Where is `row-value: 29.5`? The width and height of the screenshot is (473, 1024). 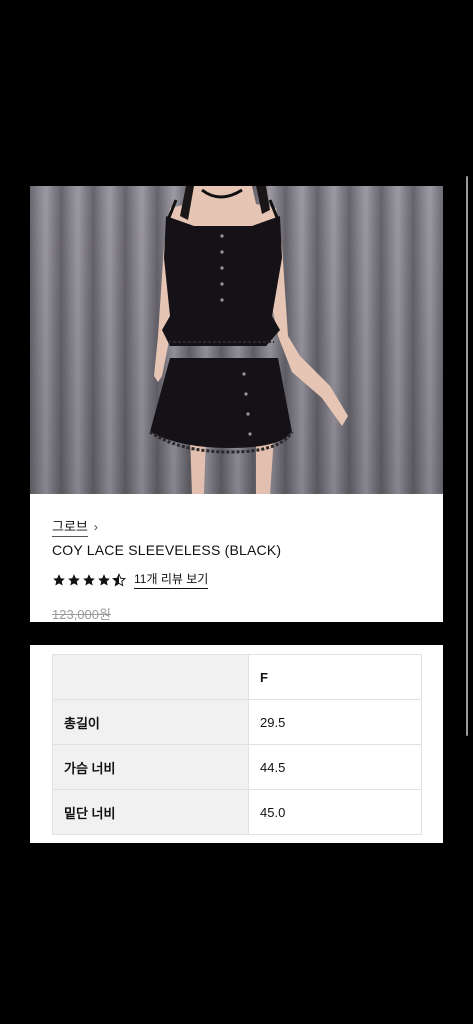
row-value: 29.5 is located at coordinates (335, 722).